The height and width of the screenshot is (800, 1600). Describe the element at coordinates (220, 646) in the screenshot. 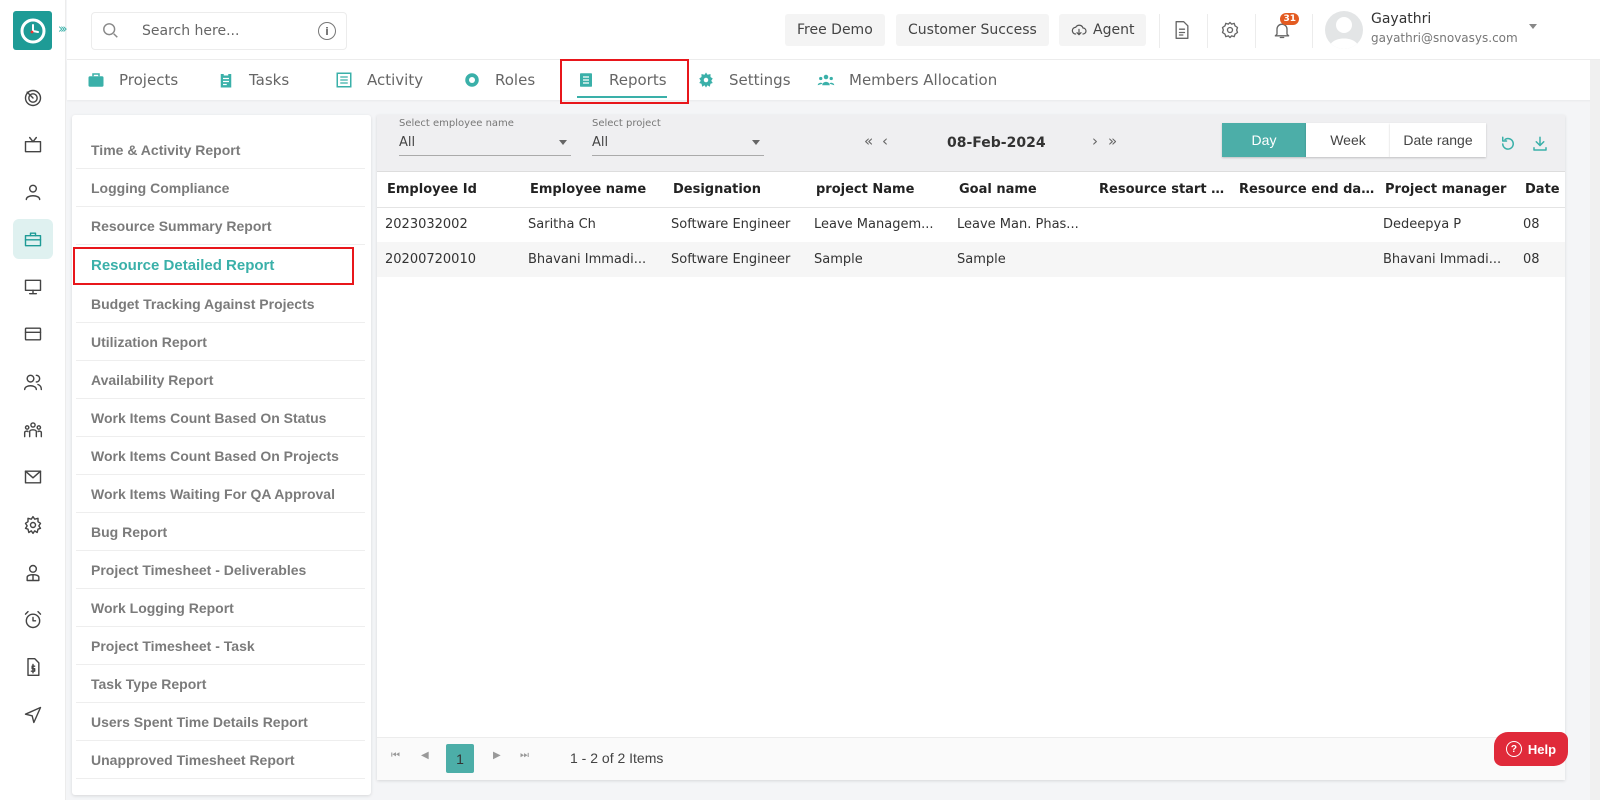

I see `report-item: Project Timesheet - Task` at that location.